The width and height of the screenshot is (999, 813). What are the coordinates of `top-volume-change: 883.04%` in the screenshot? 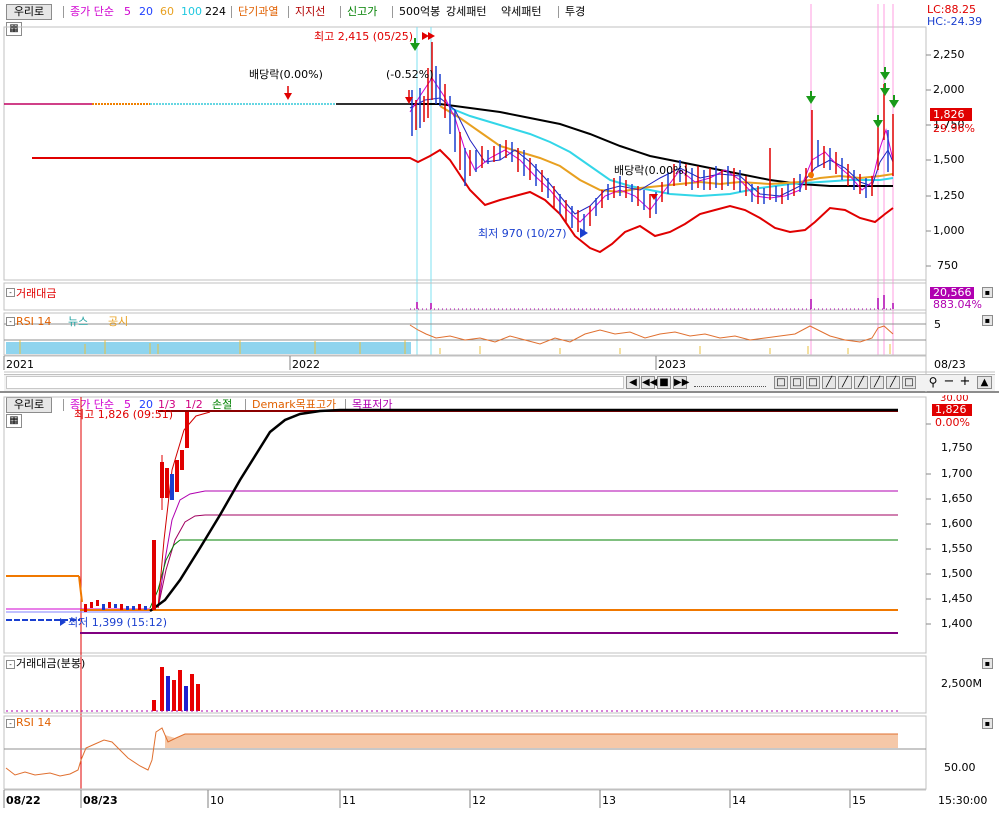 It's located at (957, 304).